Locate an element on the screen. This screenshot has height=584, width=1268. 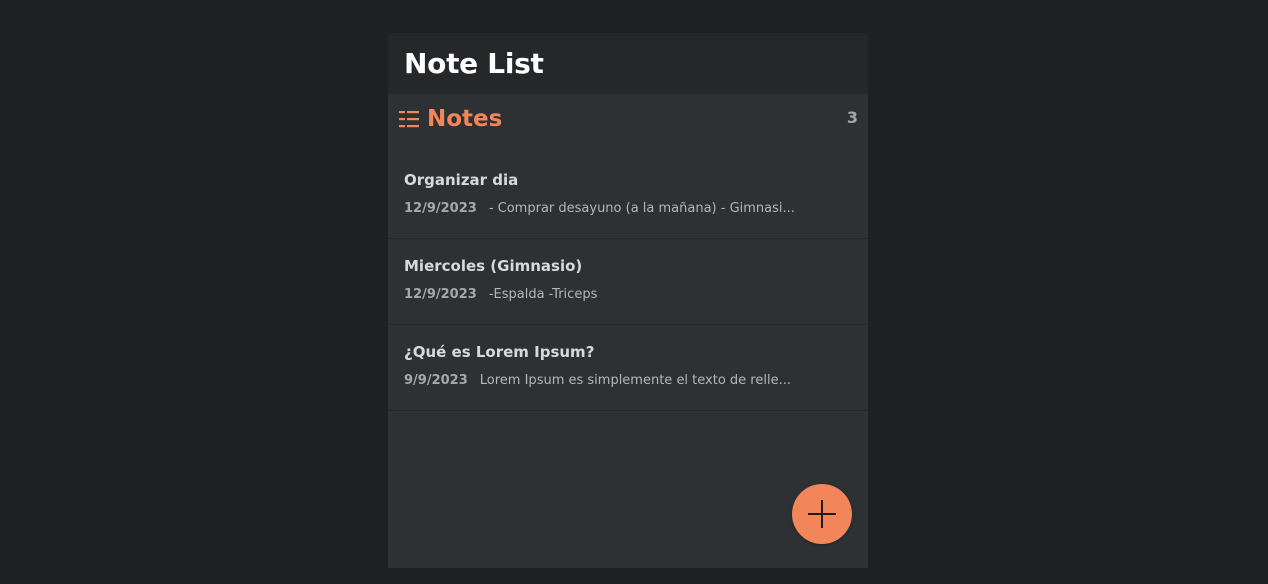
app-header: Note List is located at coordinates (628, 63).